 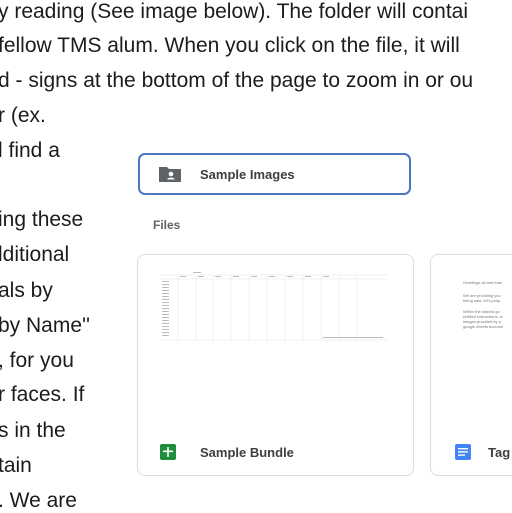 I want to click on doc-line: r faces. If, so click(x=42, y=394).